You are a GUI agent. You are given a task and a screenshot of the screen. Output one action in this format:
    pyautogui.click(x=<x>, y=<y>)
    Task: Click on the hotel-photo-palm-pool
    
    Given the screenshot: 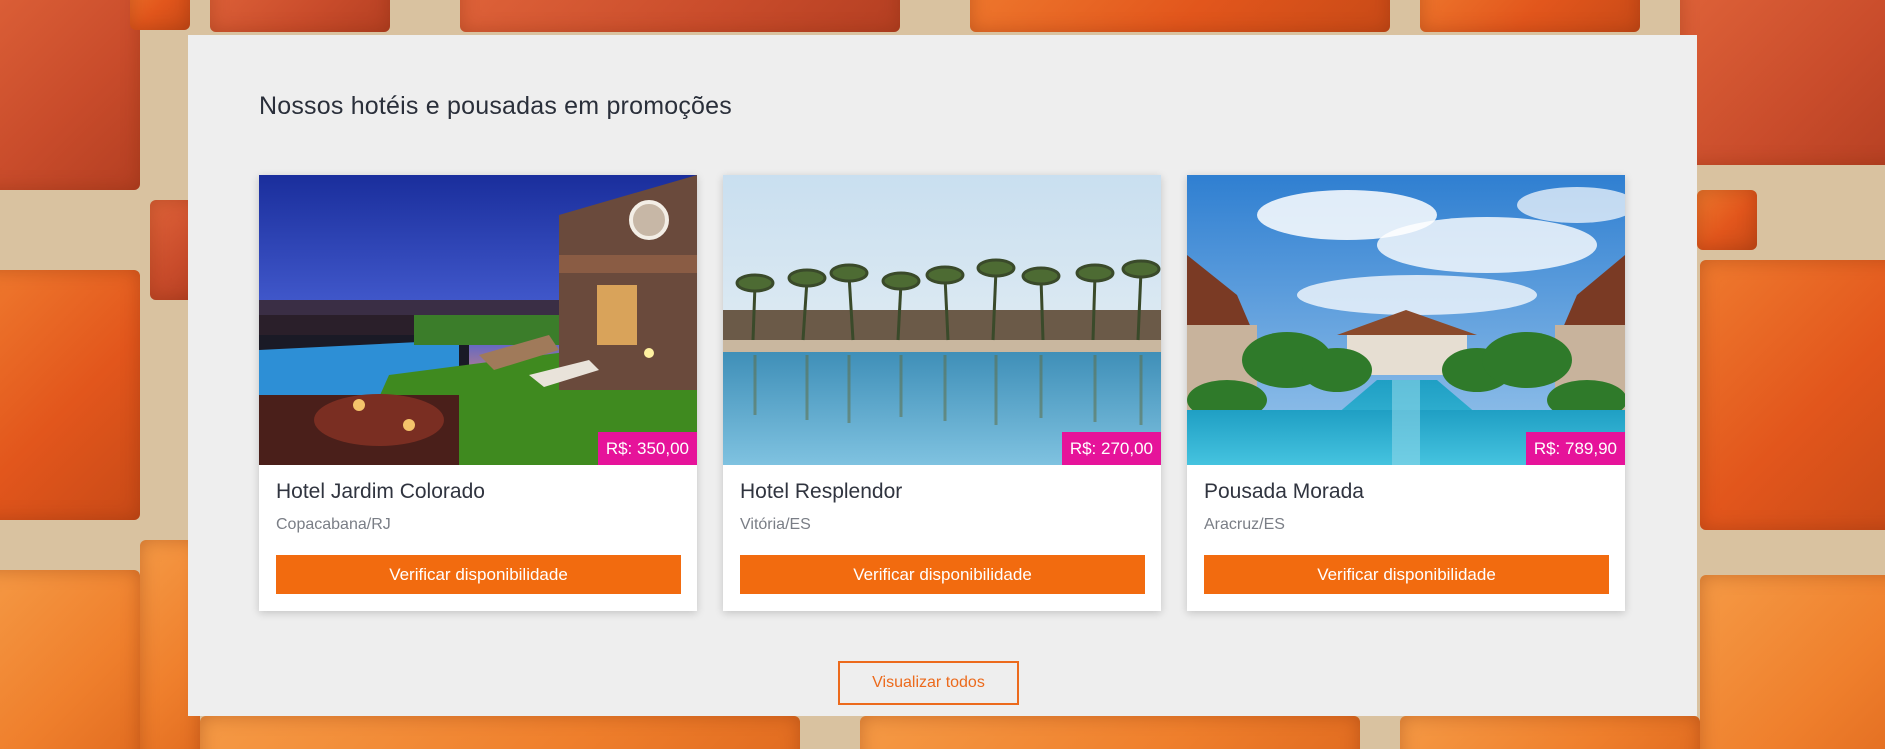 What is the action you would take?
    pyautogui.click(x=942, y=320)
    